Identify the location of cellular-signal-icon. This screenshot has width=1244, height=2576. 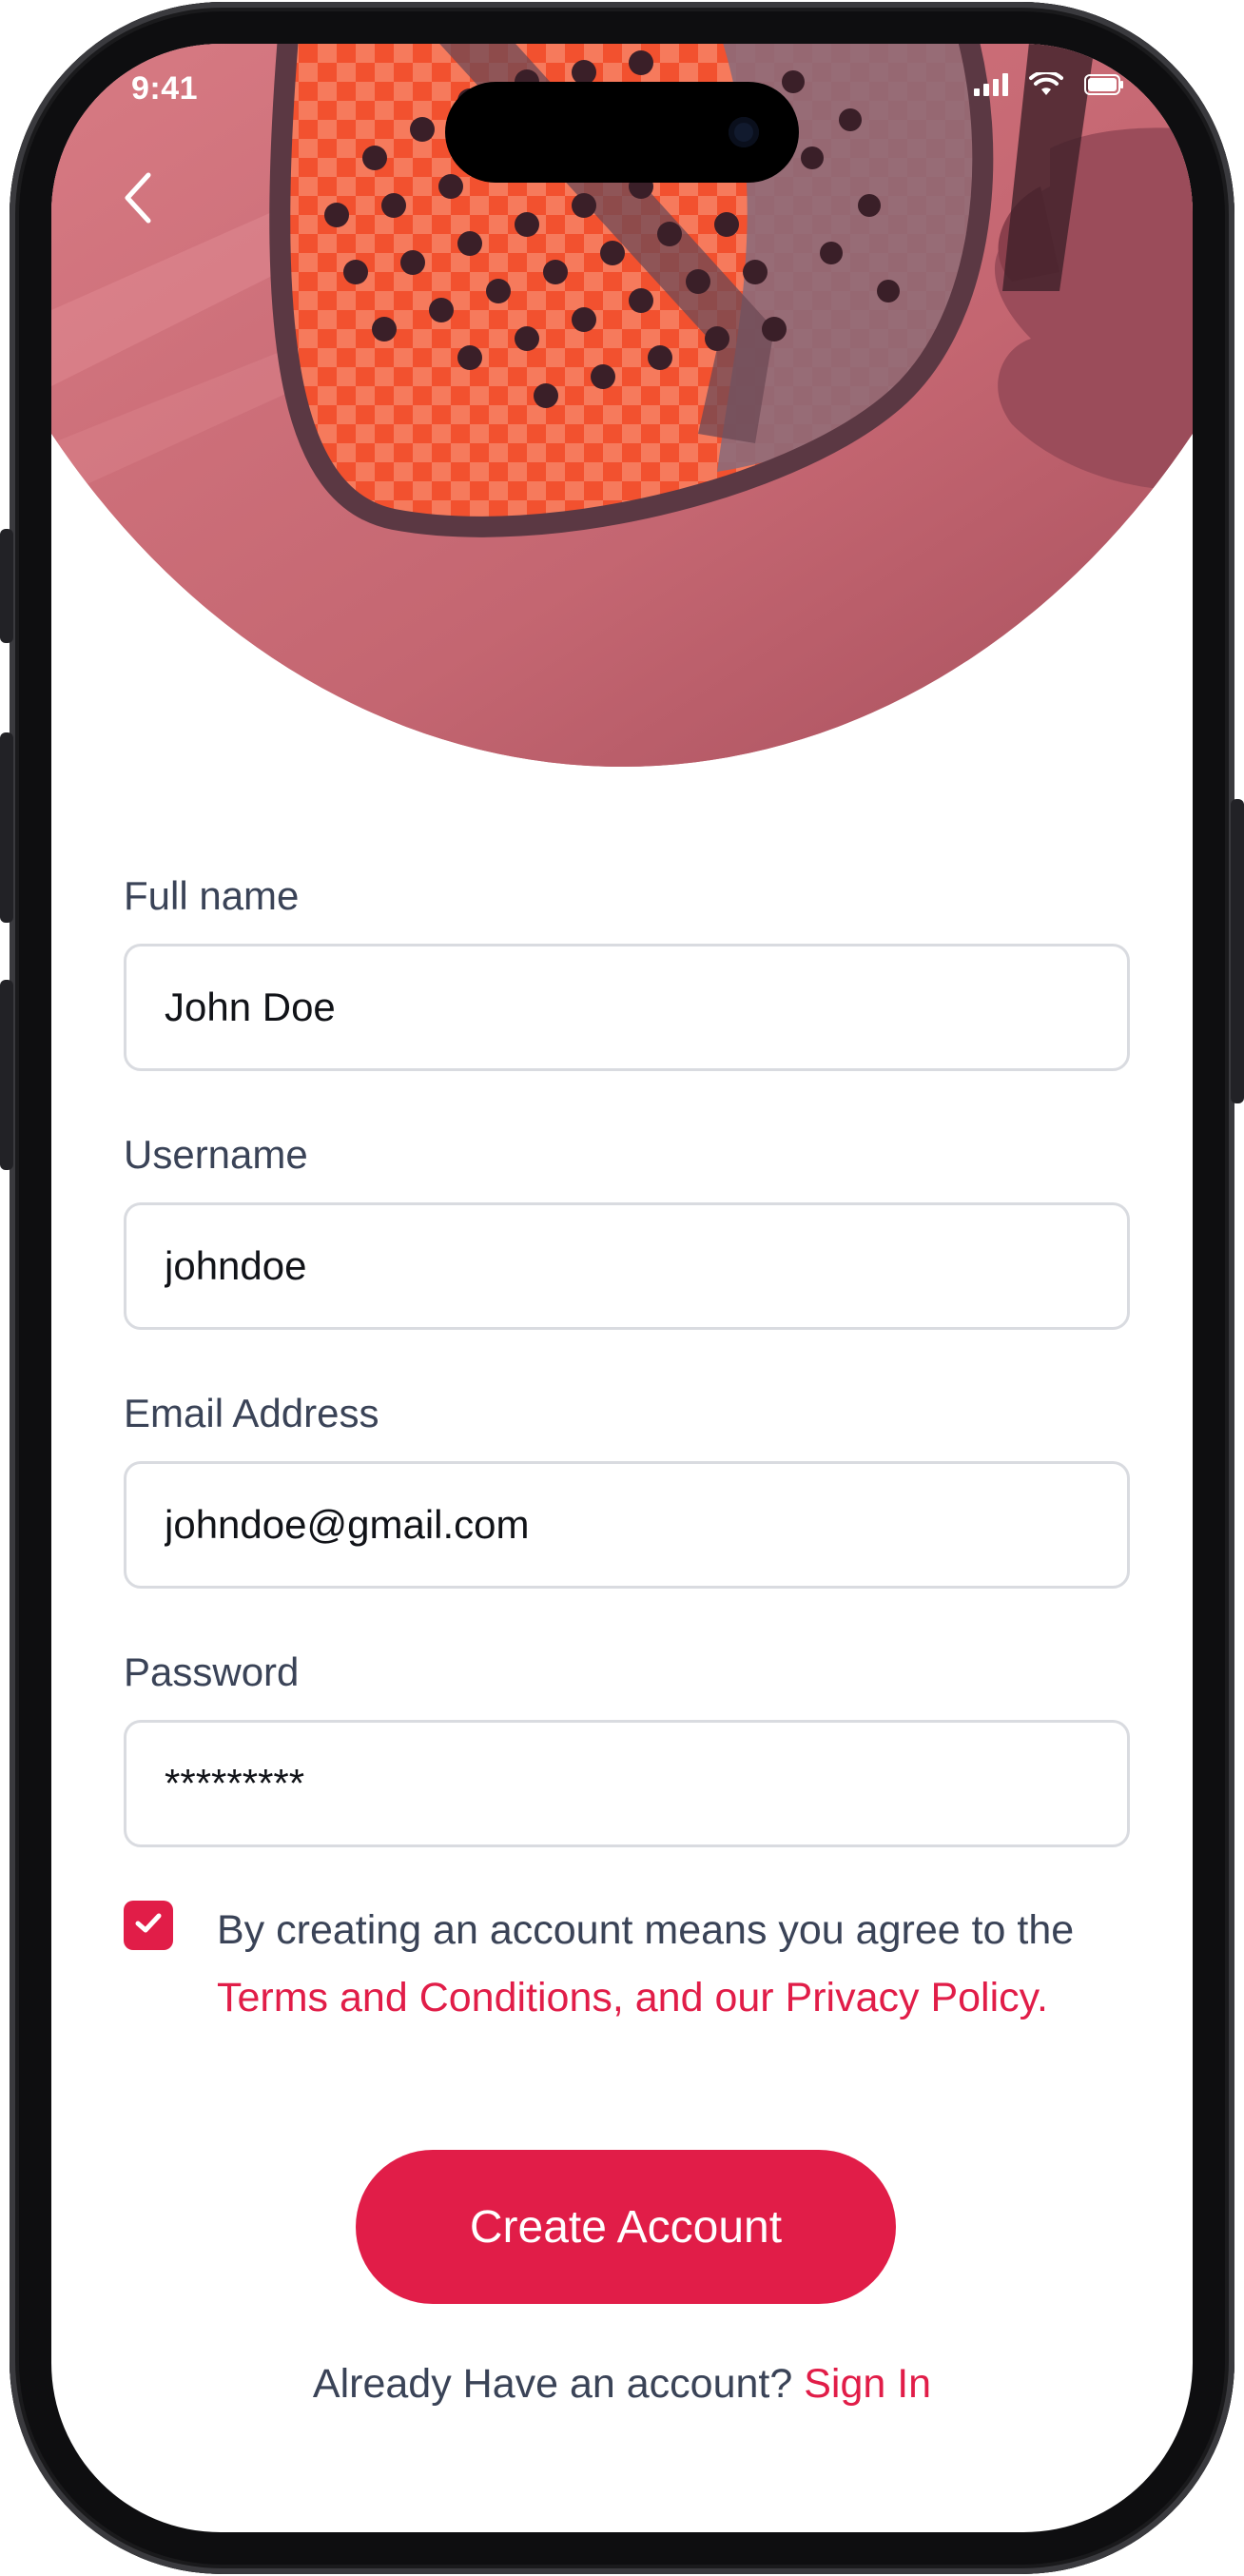
(991, 87).